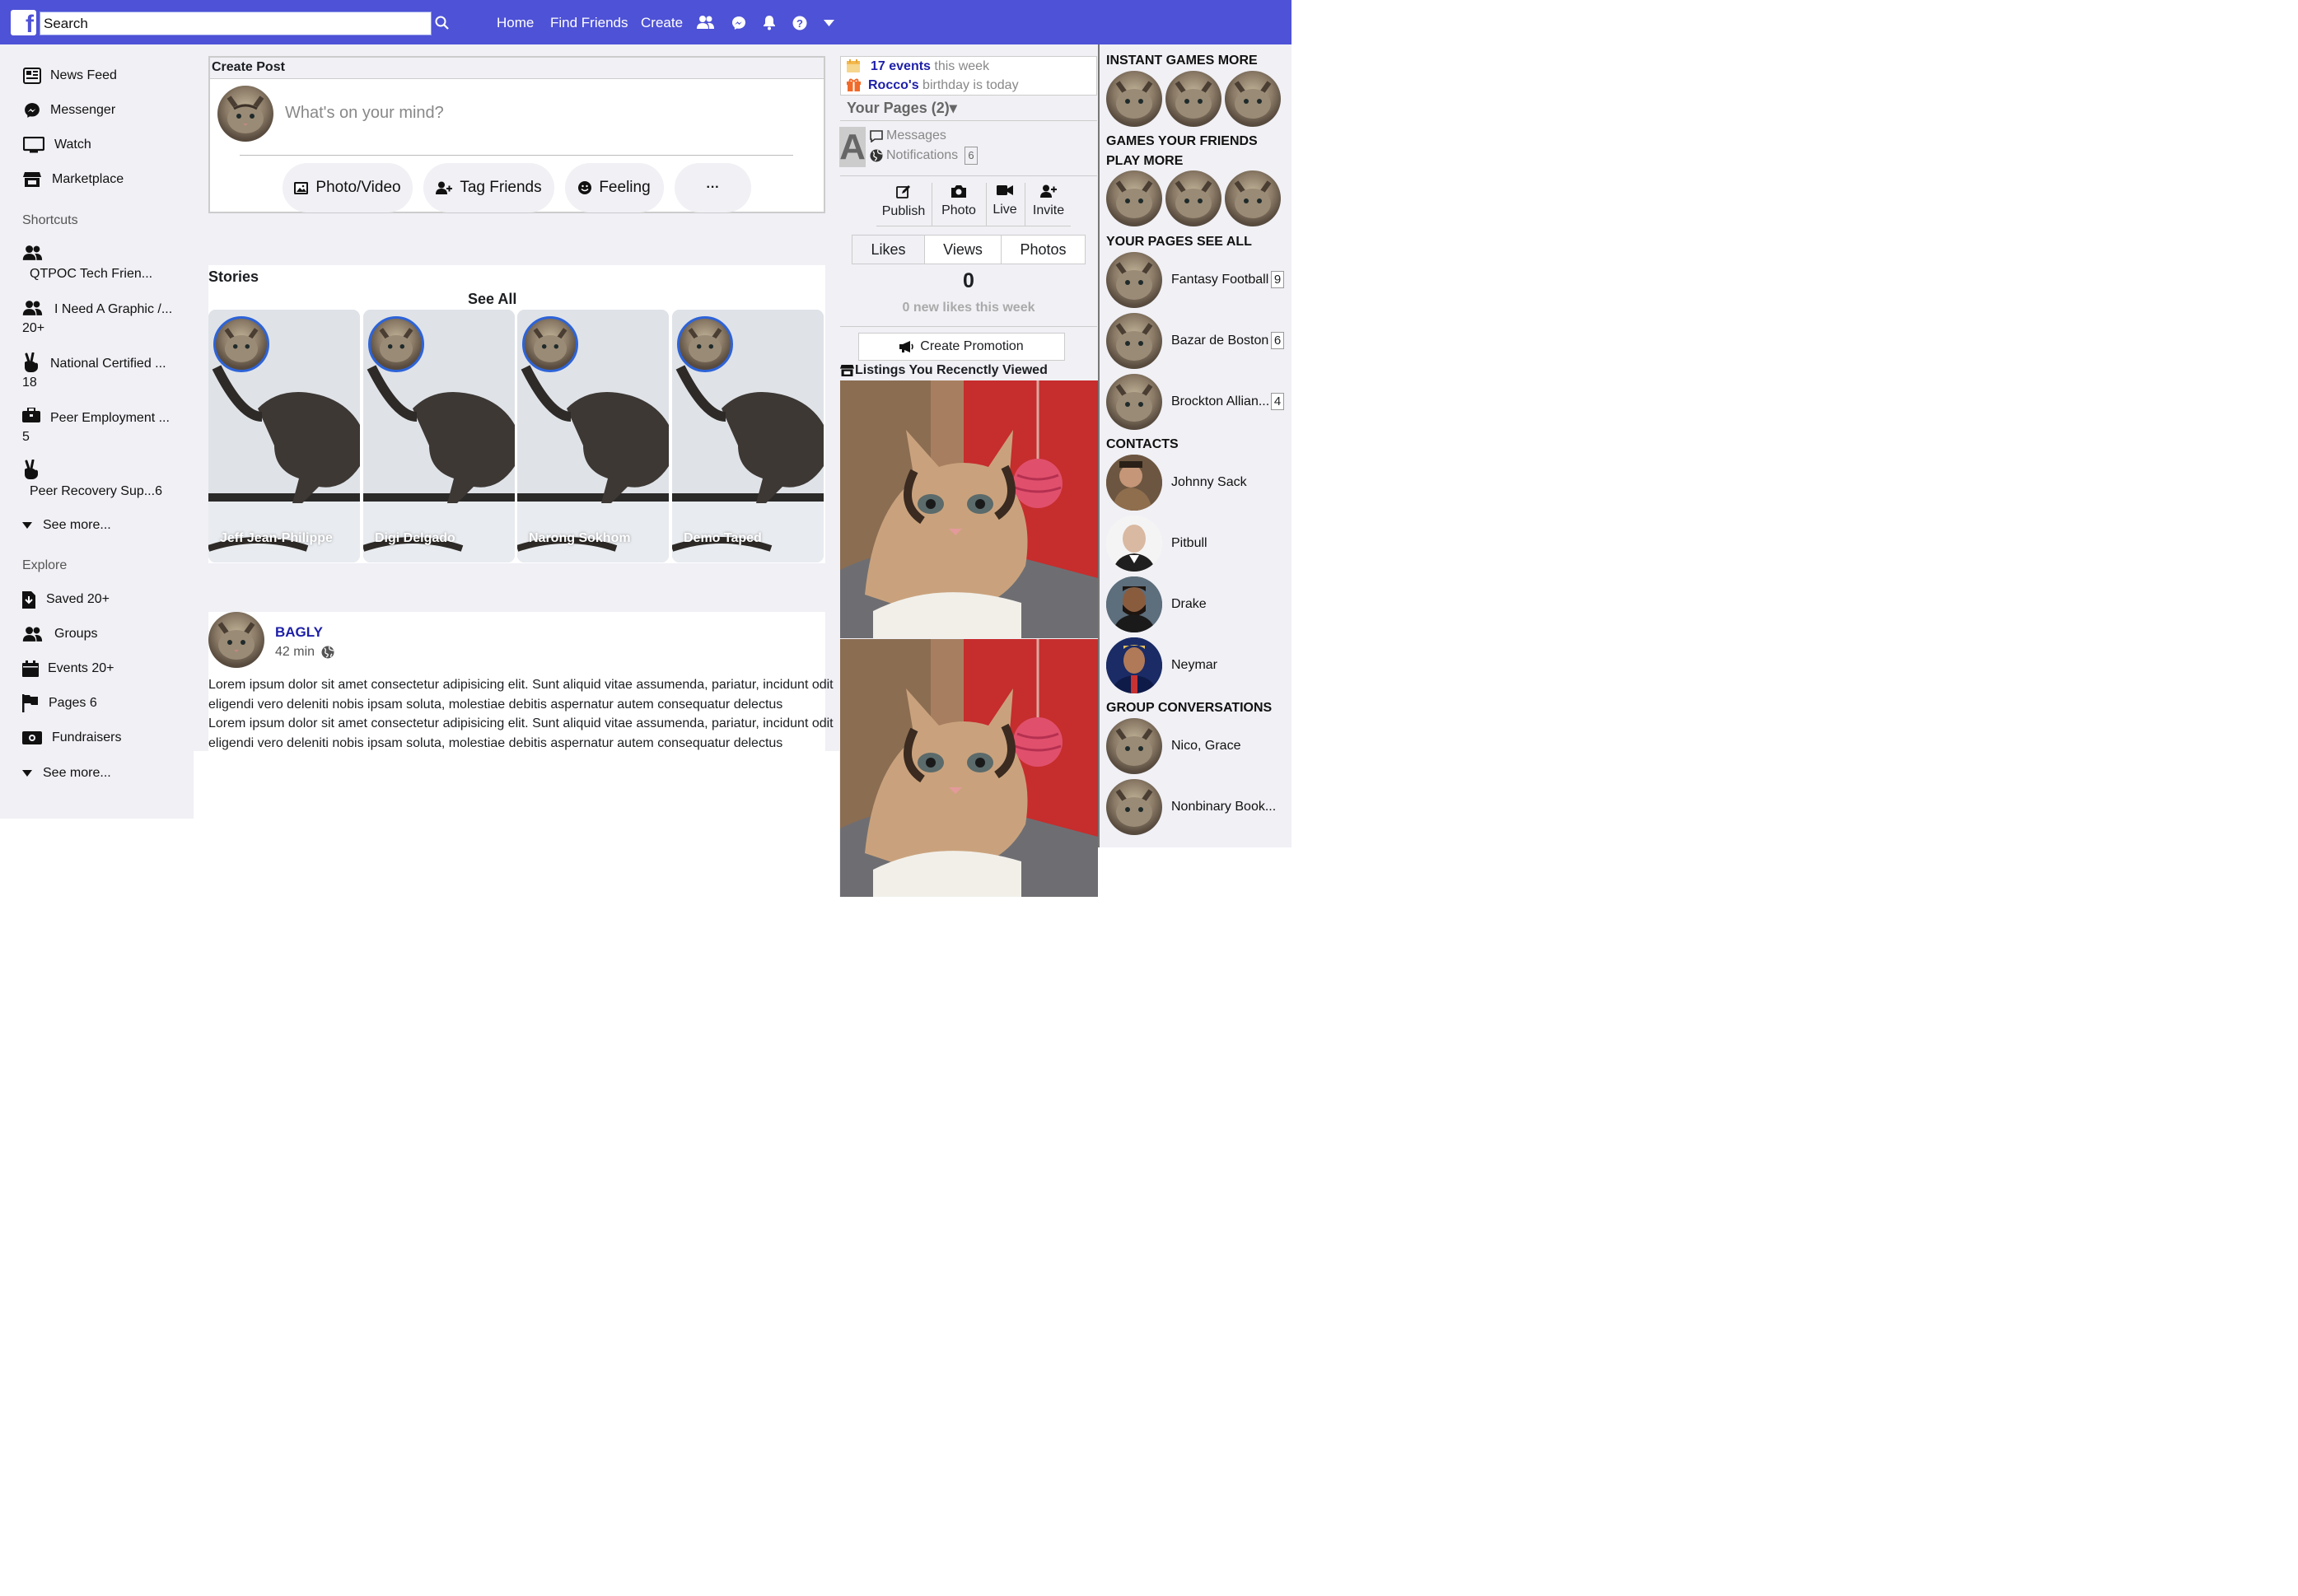 Image resolution: width=2298 pixels, height=1596 pixels. I want to click on friends-icon, so click(706, 22).